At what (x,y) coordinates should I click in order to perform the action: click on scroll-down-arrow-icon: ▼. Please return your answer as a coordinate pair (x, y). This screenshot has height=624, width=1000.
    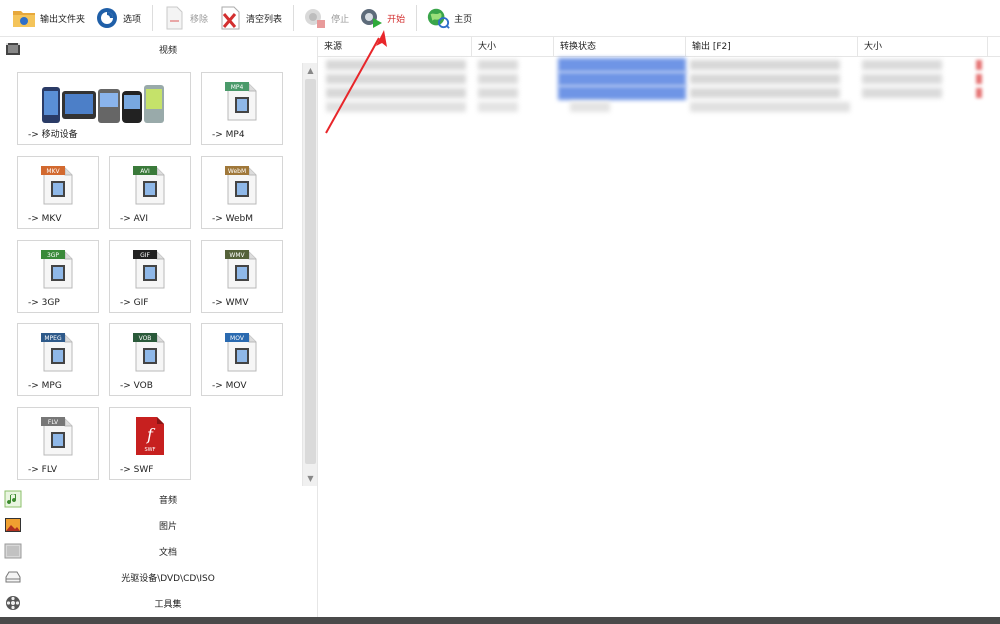
    Looking at the image, I should click on (310, 478).